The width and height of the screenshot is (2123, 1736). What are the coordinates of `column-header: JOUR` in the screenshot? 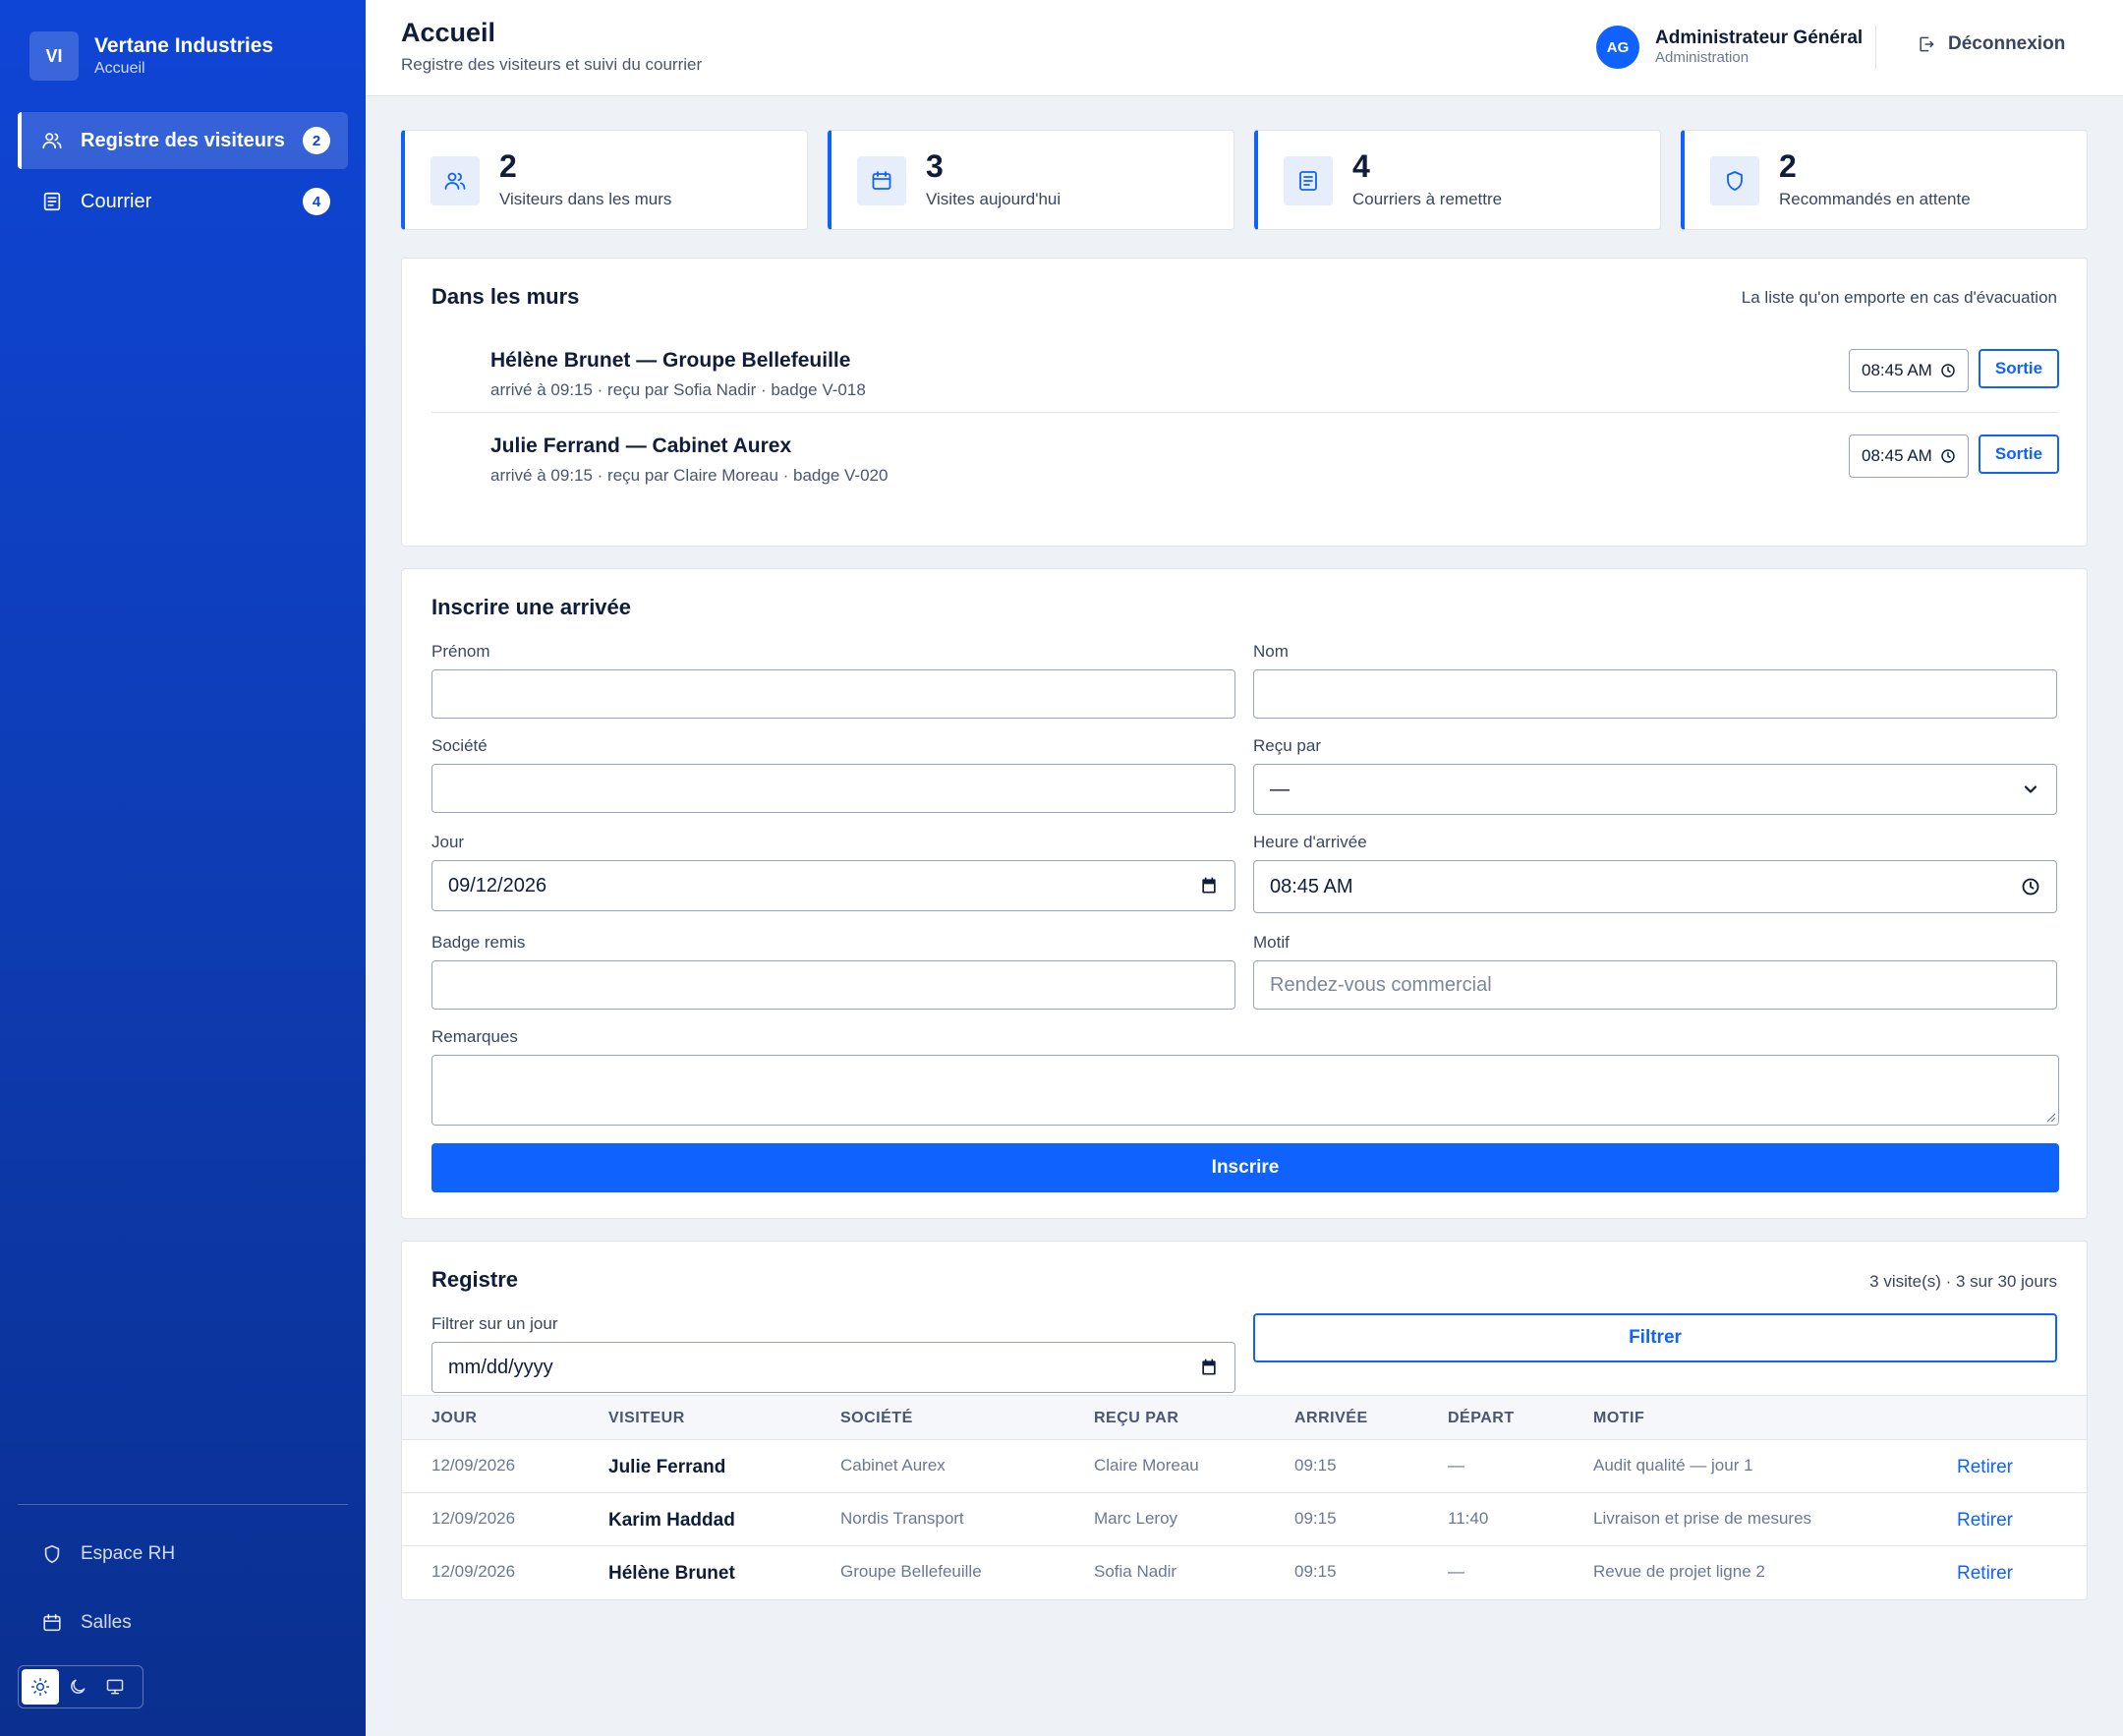 It's located at (454, 1418).